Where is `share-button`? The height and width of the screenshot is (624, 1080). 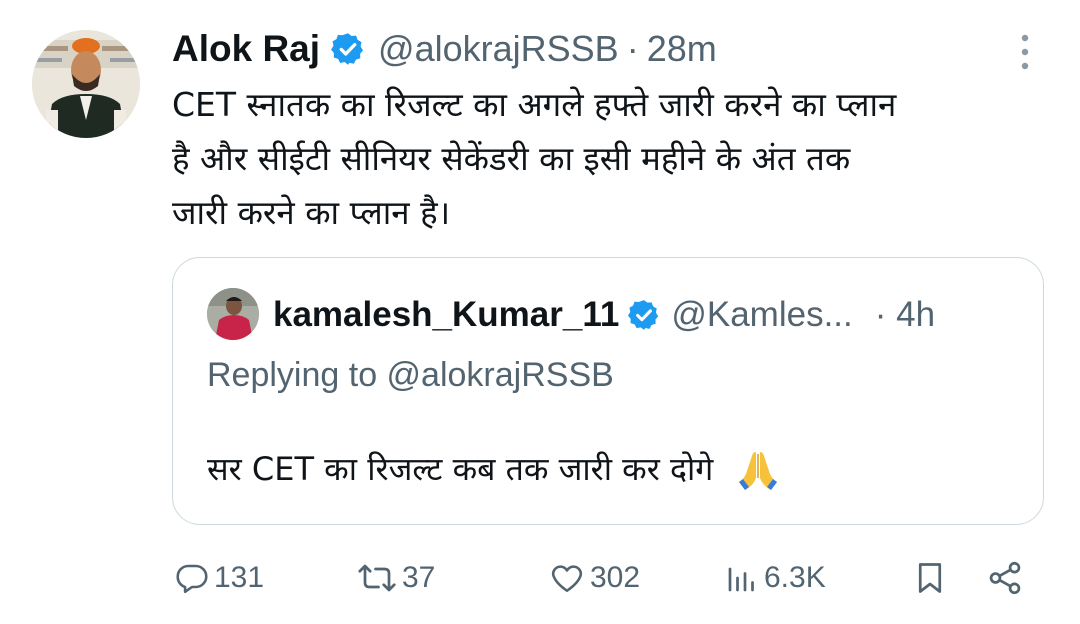
share-button is located at coordinates (1005, 578).